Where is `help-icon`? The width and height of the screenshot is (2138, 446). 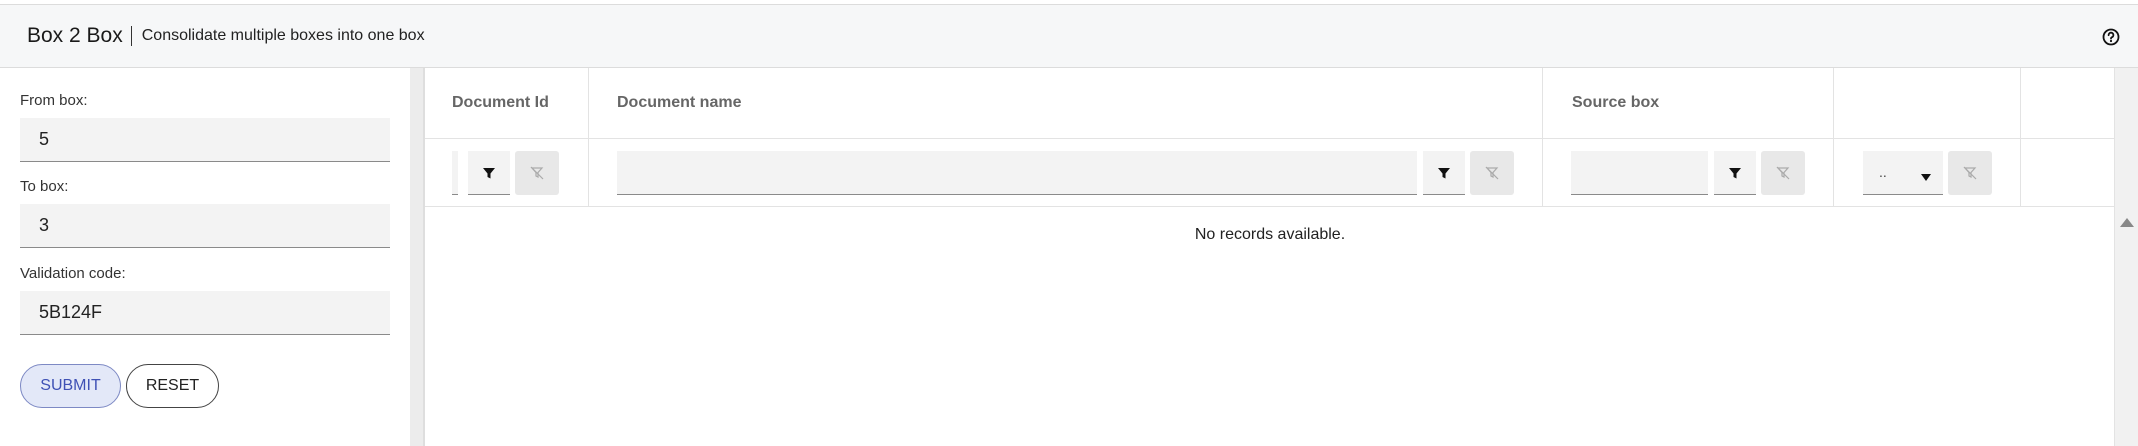 help-icon is located at coordinates (2111, 37).